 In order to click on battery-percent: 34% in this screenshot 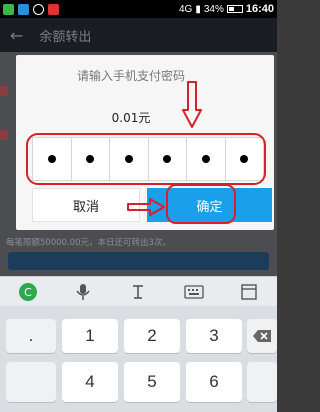, I will do `click(213, 9)`.